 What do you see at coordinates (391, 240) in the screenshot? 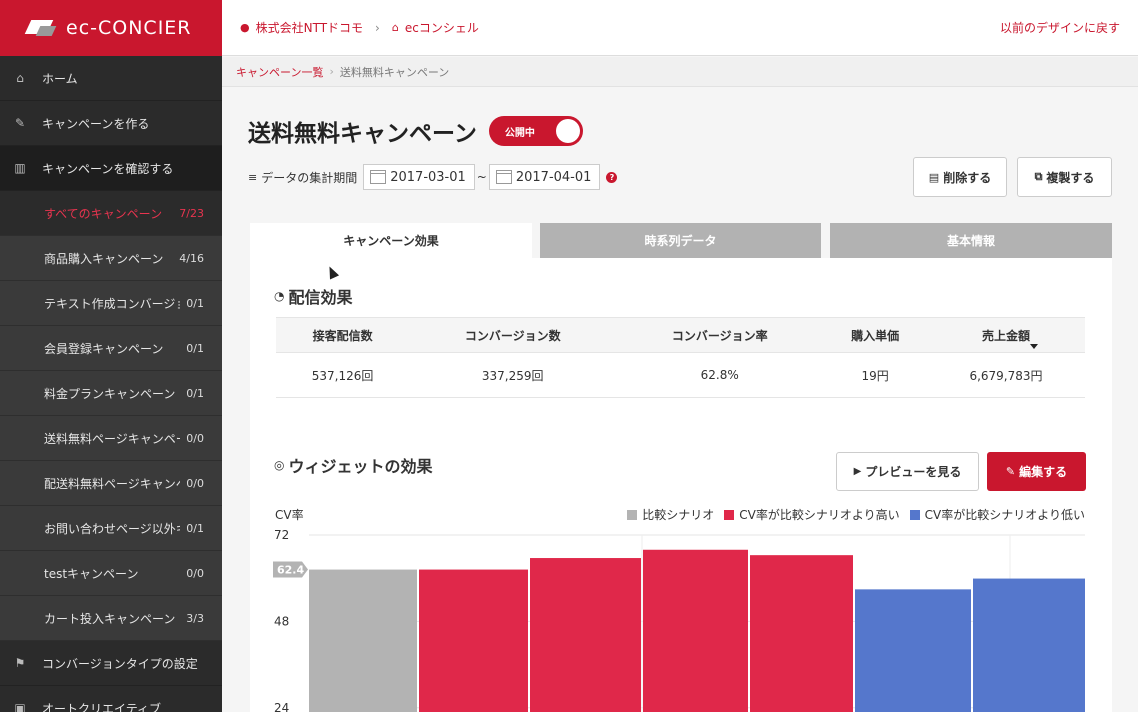
I see `tab-campaign-effect: キャンペーン効果` at bounding box center [391, 240].